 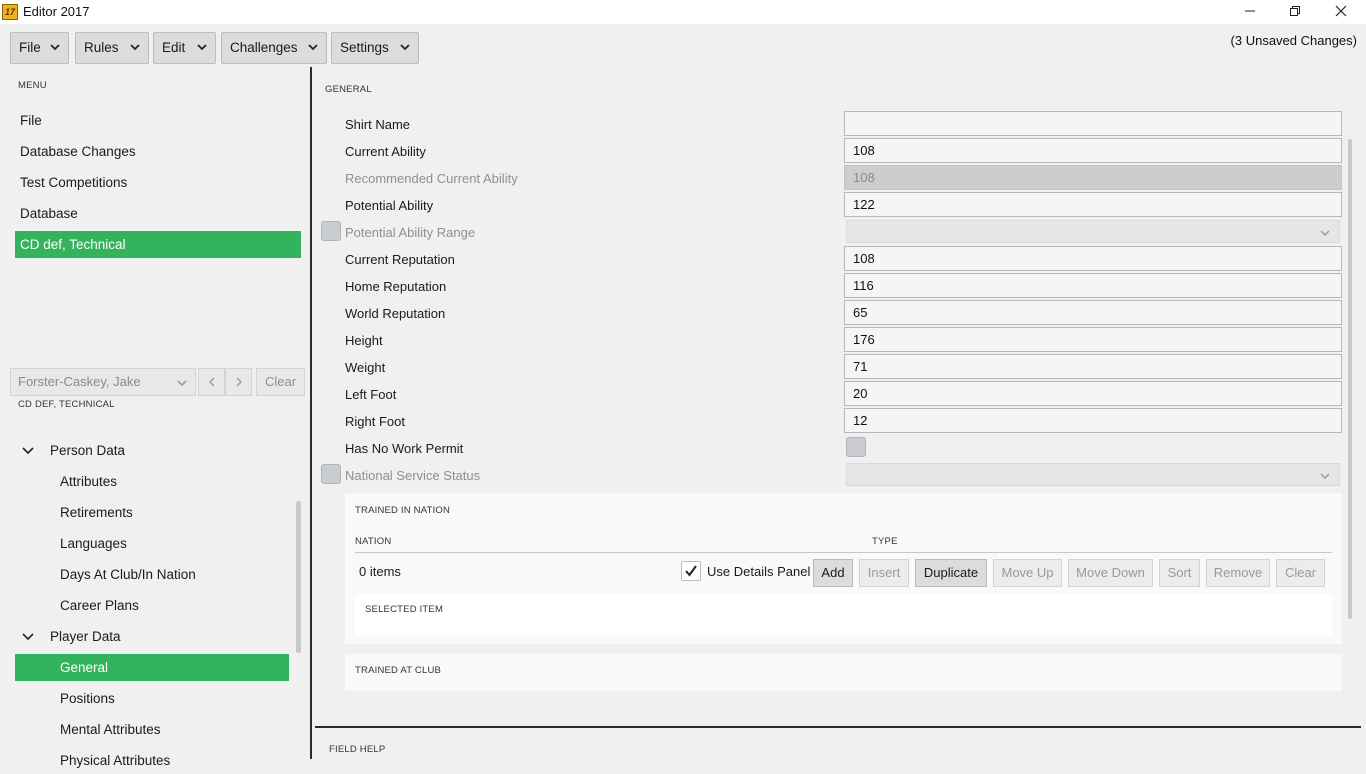 I want to click on menu-item-database-changes: Database Changes, so click(x=158, y=151).